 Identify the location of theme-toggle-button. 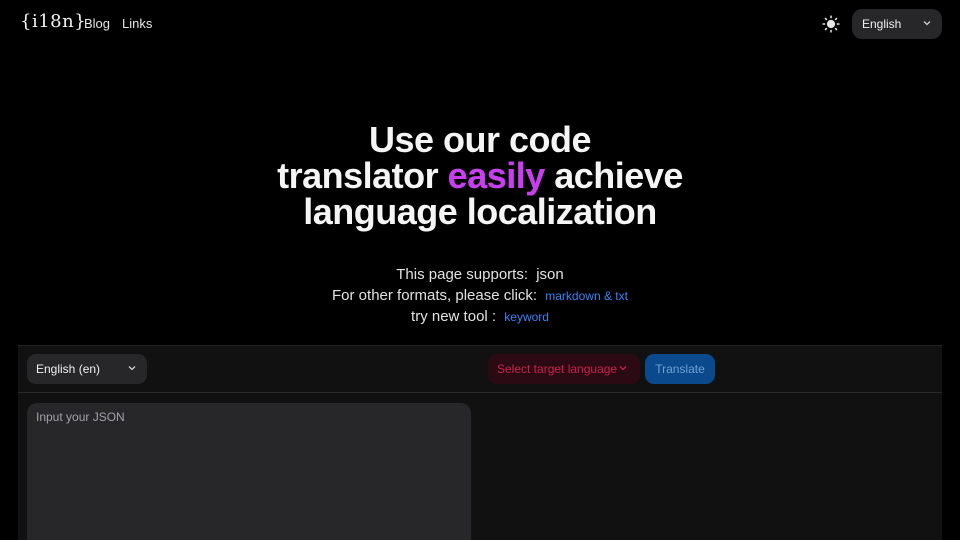
(831, 24).